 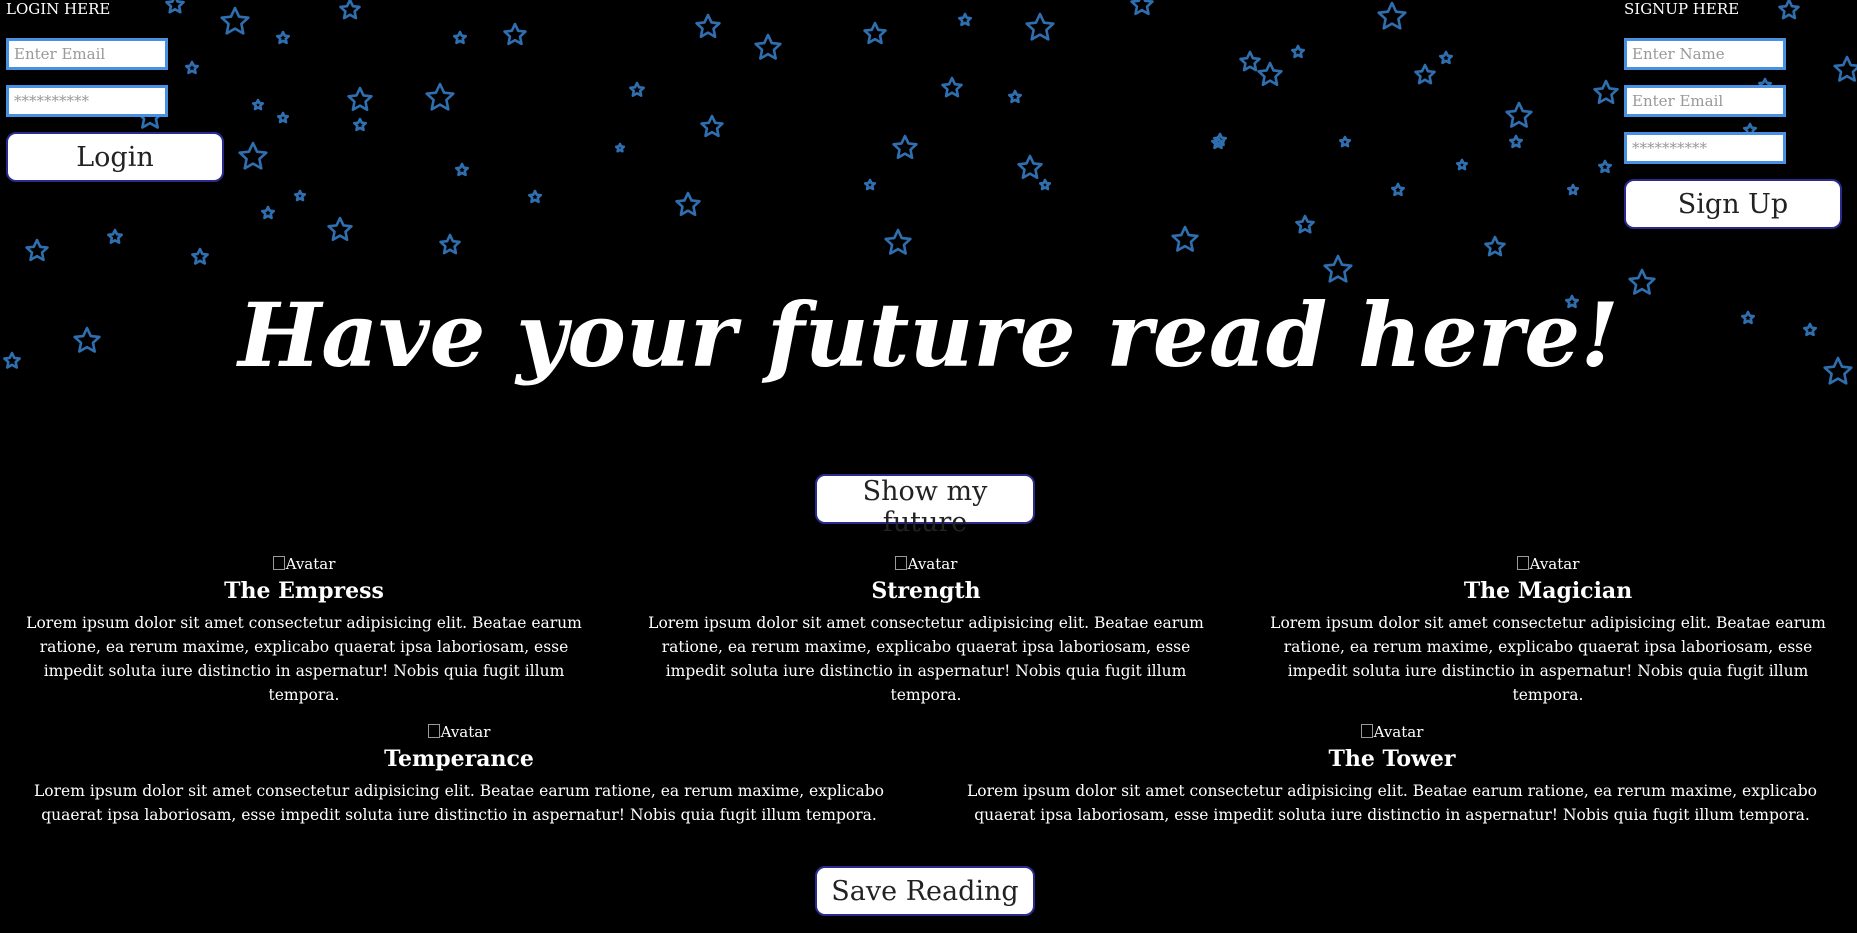 I want to click on card-title: The Magician, so click(x=1548, y=591).